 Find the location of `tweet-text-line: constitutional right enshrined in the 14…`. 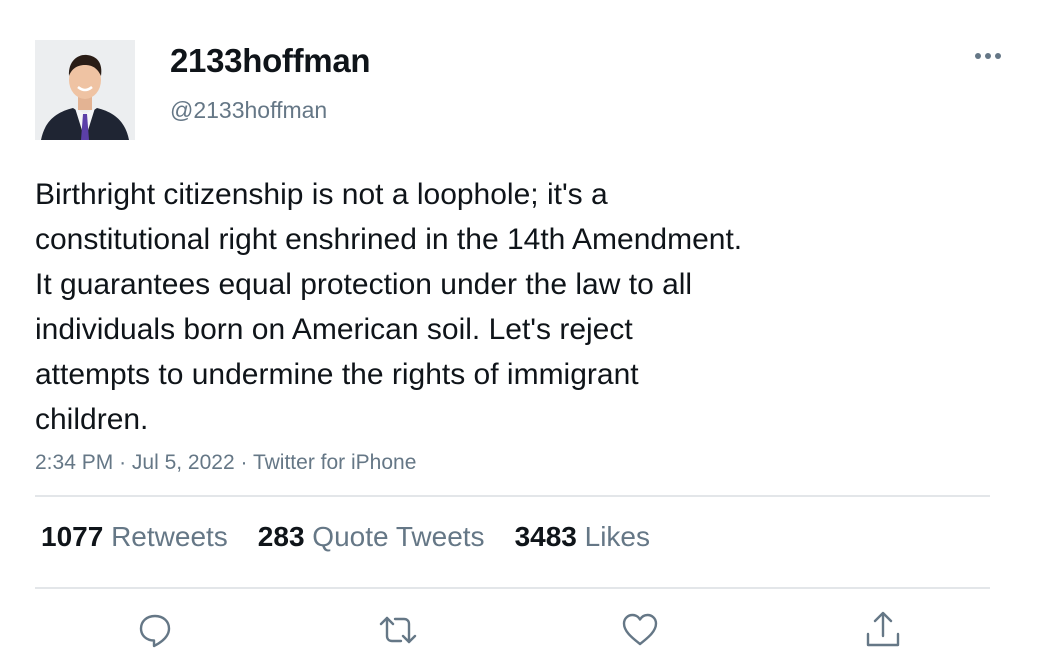

tweet-text-line: constitutional right enshrined in the 14… is located at coordinates (389, 239).